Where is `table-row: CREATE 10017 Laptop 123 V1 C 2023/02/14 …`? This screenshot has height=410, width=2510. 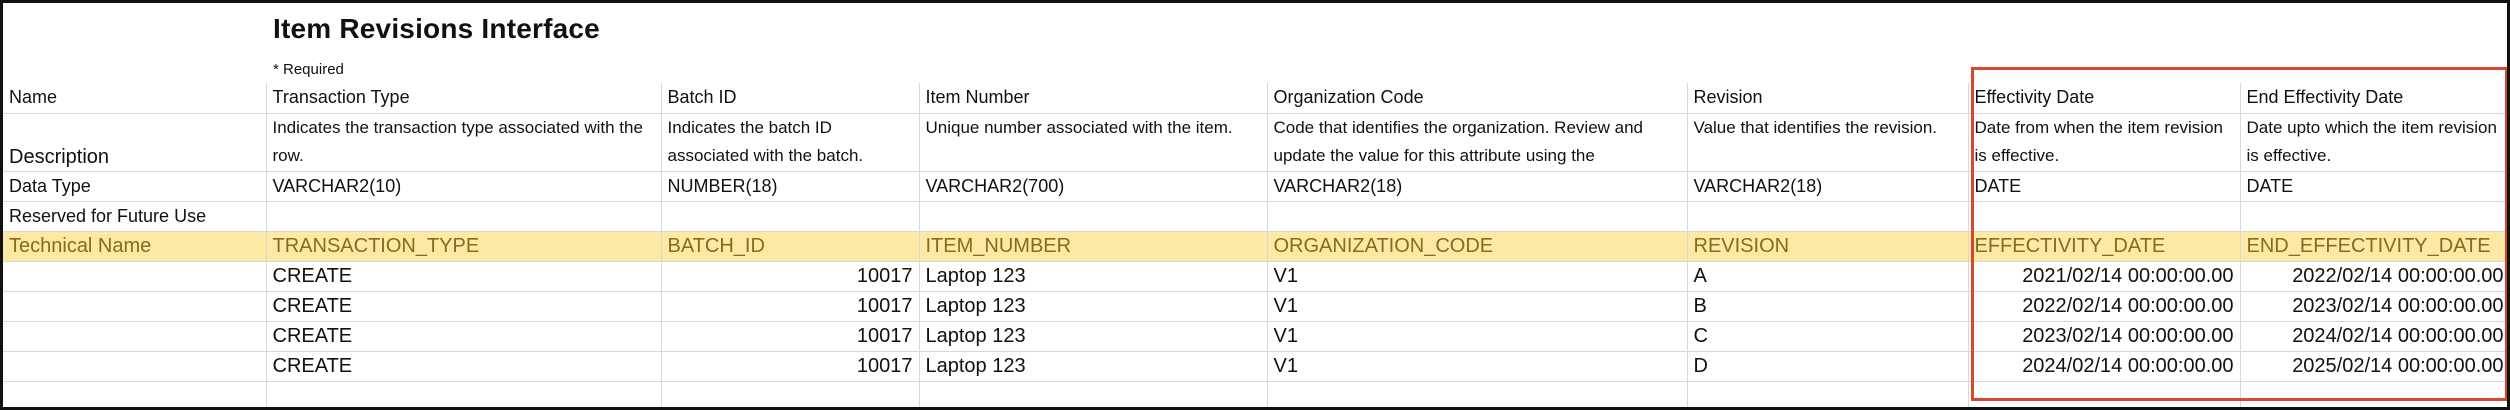 table-row: CREATE 10017 Laptop 123 V1 C 2023/02/14 … is located at coordinates (1255, 336).